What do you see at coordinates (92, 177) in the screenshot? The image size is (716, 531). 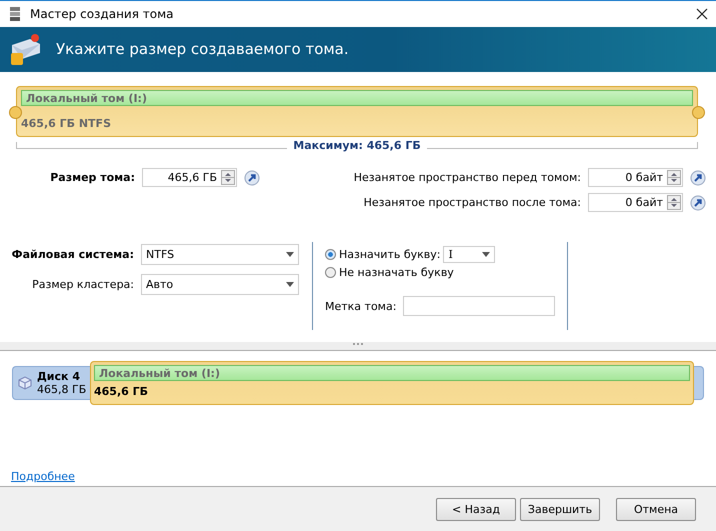 I see `field-label: Размер тома:` at bounding box center [92, 177].